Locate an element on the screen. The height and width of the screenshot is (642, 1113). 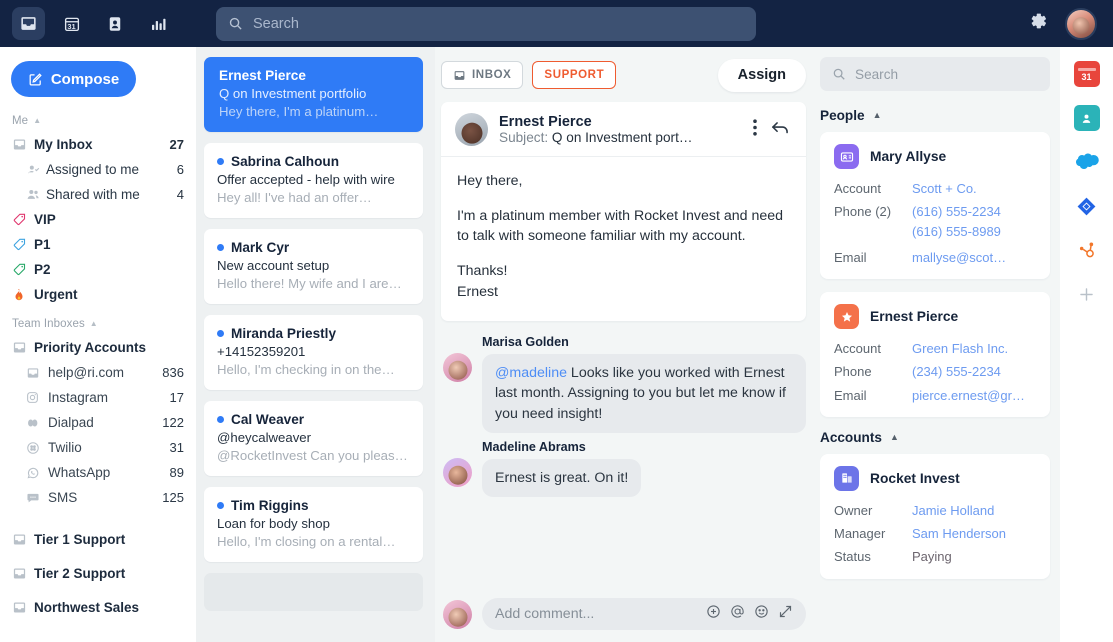
sidebar-item-tier-2-support: Tier 2 Support is located at coordinates (98, 573).